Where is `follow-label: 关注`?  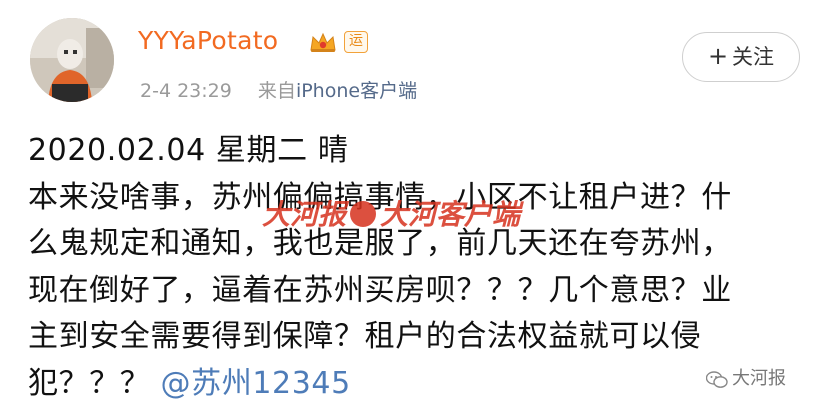
follow-label: 关注 is located at coordinates (753, 57).